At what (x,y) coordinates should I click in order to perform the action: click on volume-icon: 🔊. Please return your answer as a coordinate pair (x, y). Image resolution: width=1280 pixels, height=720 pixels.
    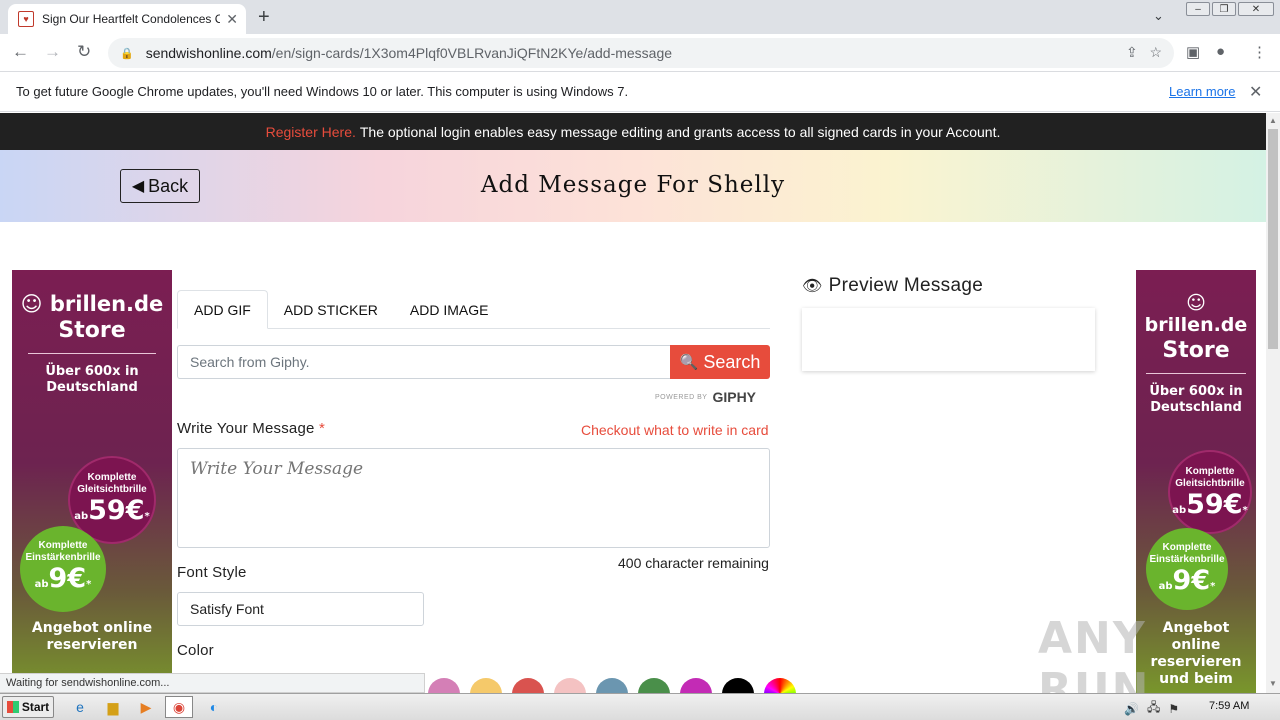
    Looking at the image, I should click on (1131, 709).